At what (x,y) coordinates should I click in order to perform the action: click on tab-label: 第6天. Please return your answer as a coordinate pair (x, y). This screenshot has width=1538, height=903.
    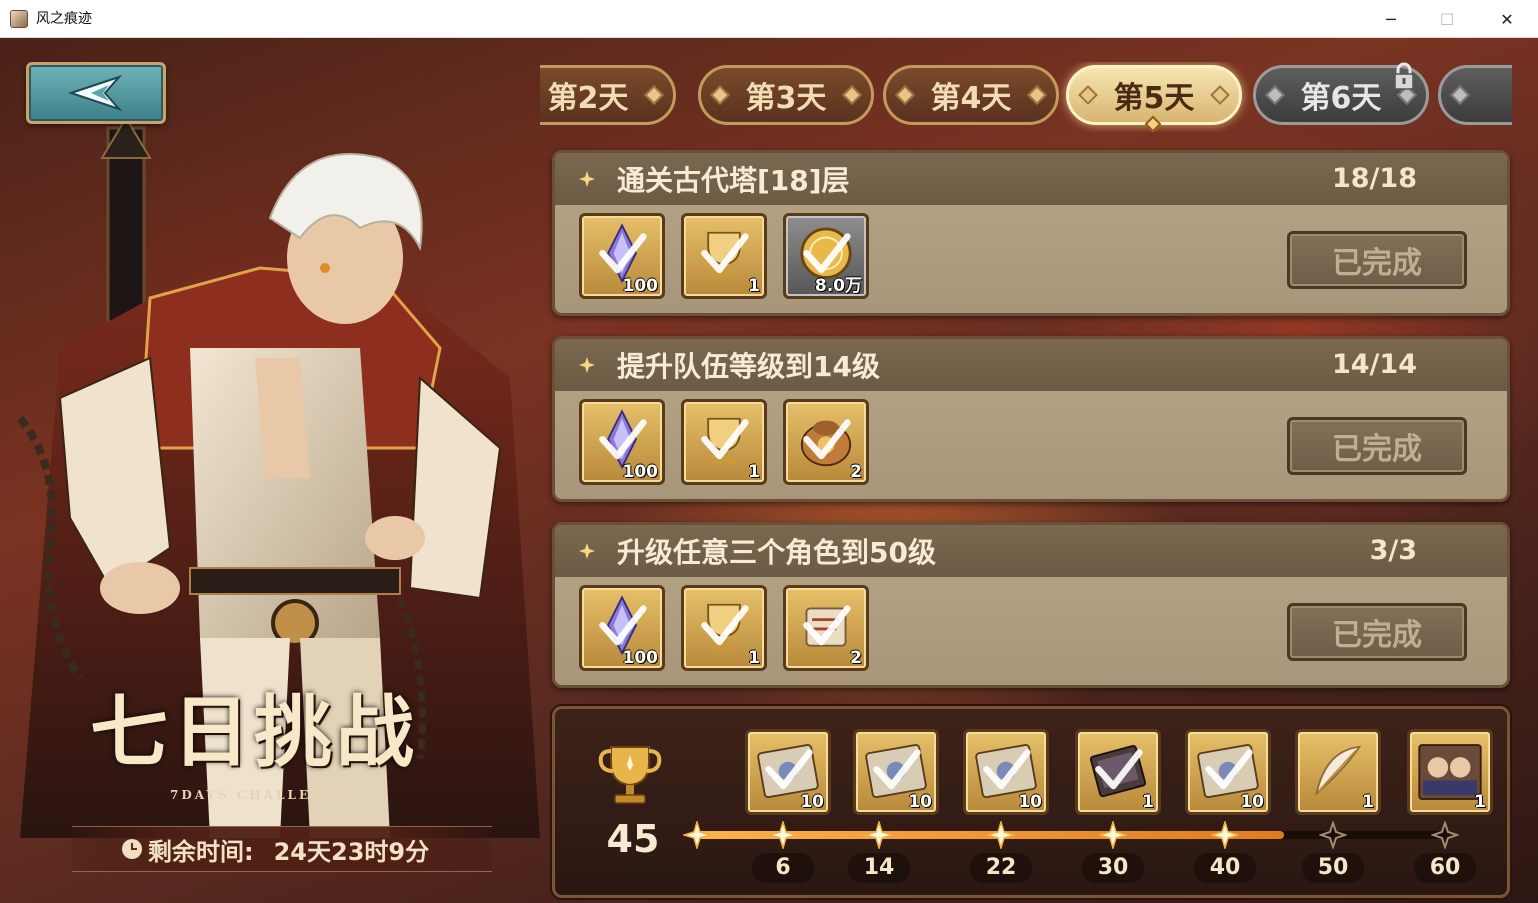
    Looking at the image, I should click on (1341, 98).